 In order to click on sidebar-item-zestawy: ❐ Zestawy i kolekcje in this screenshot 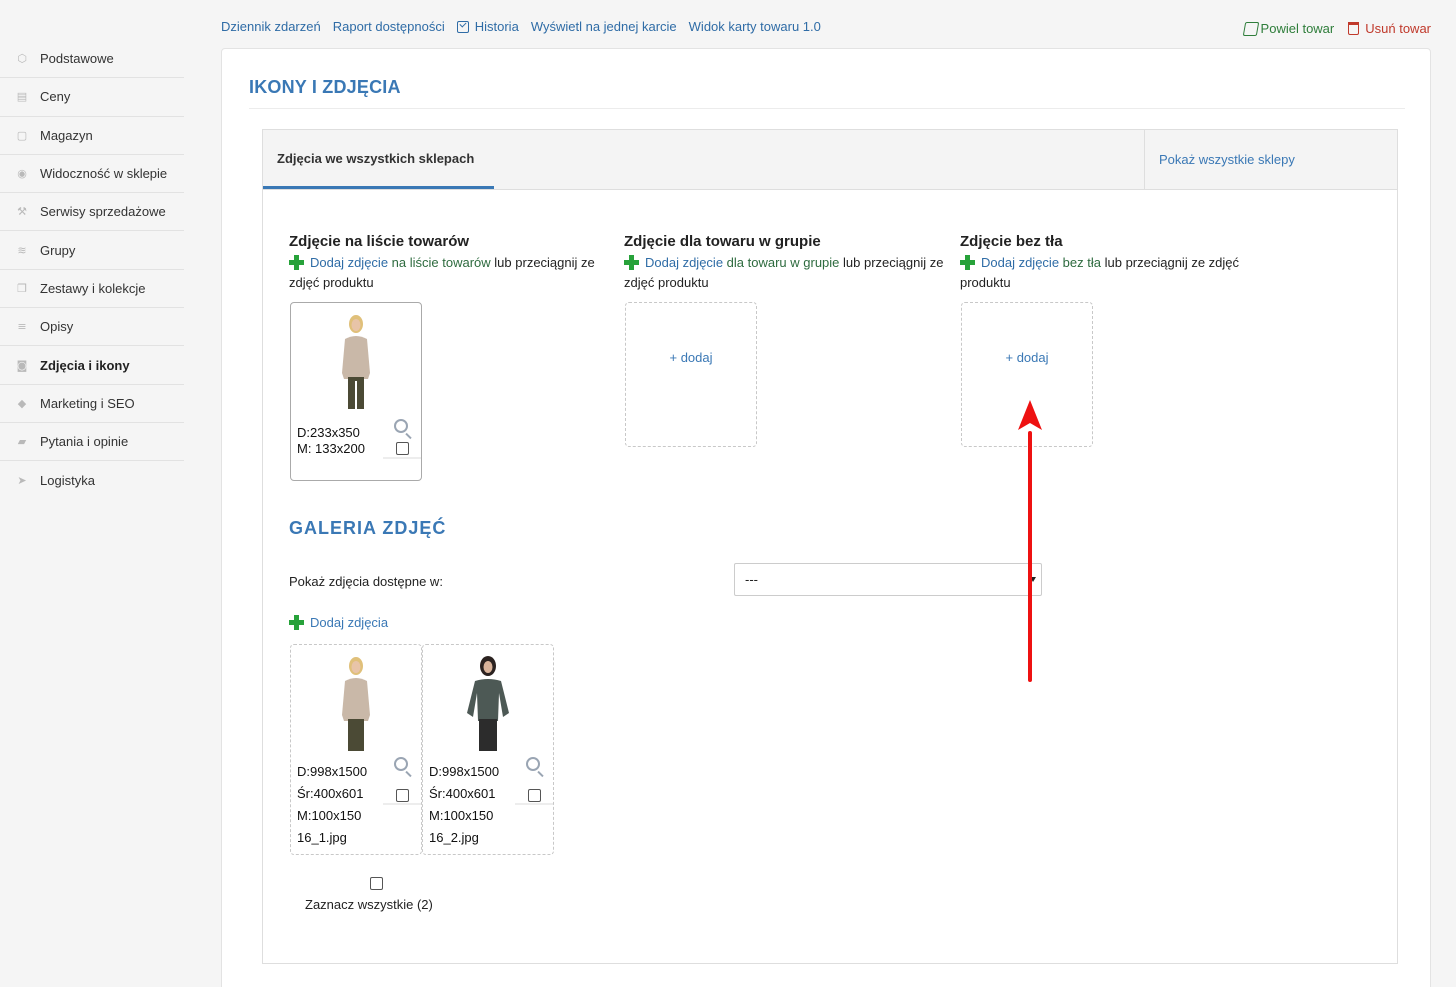, I will do `click(92, 289)`.